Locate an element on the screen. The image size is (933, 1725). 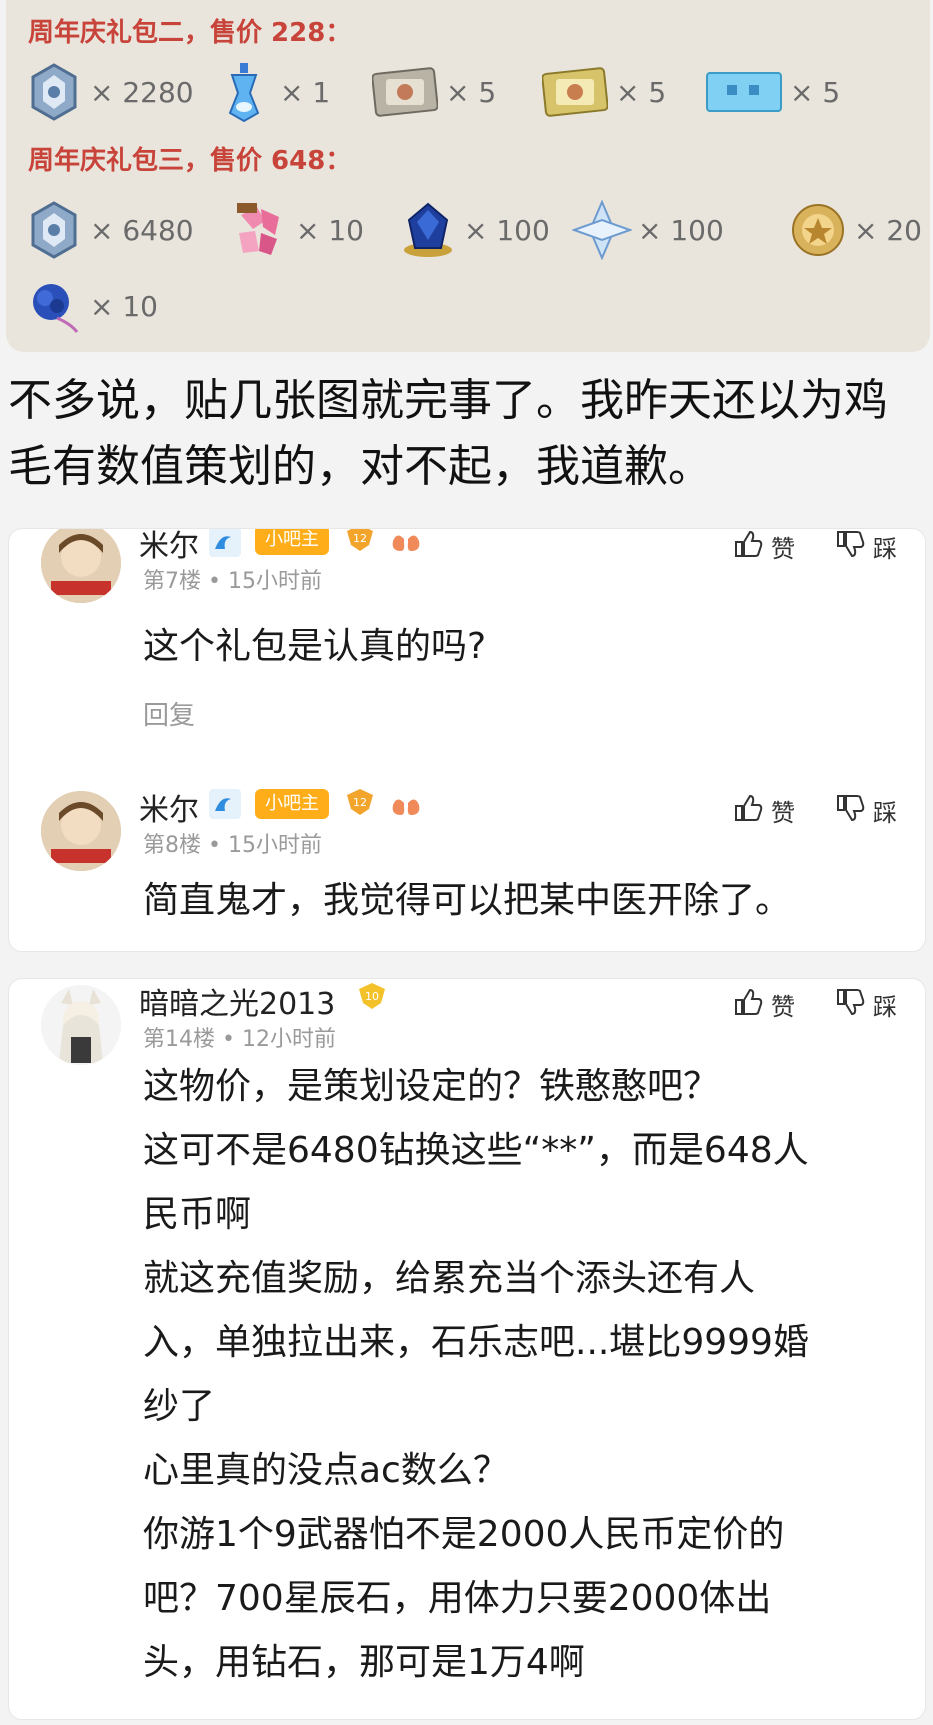
floor-meta: 第7楼 • 15小时前 is located at coordinates (232, 581).